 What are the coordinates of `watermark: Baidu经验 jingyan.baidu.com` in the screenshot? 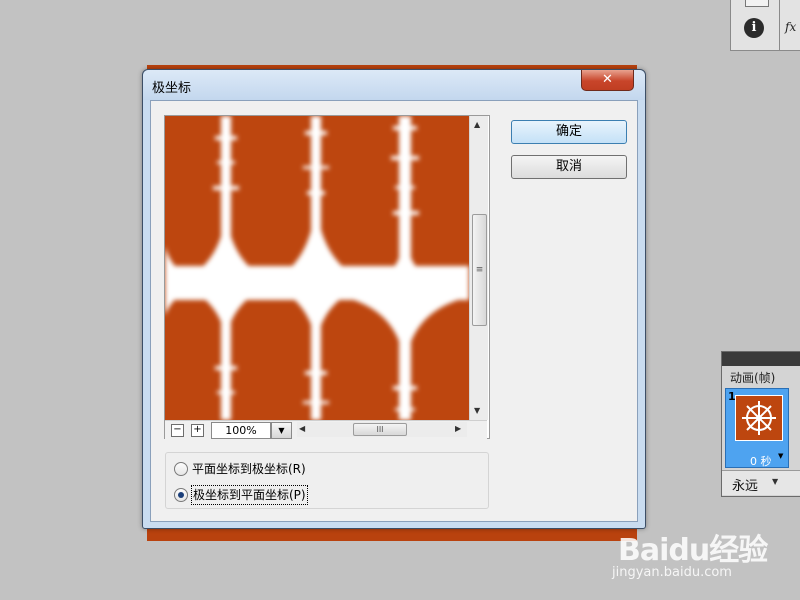 It's located at (703, 555).